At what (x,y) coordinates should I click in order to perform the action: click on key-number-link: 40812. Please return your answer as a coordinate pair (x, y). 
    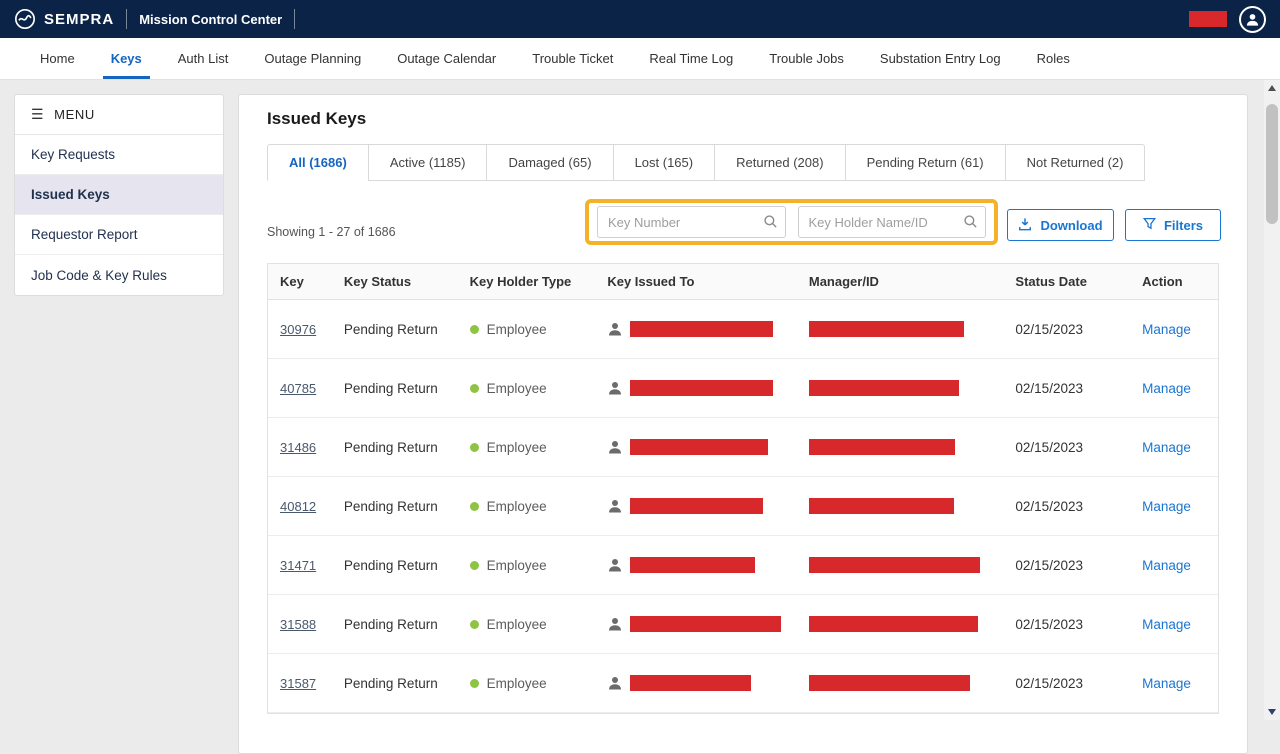
    Looking at the image, I should click on (298, 506).